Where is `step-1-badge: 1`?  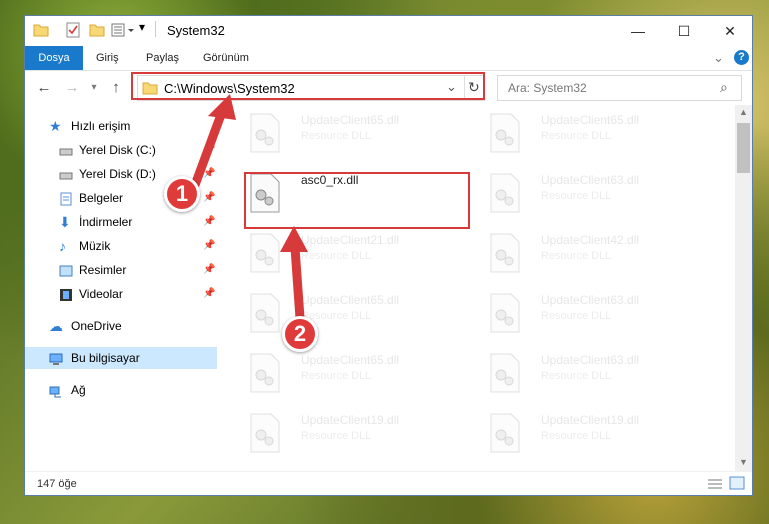
step-1-badge: 1 is located at coordinates (182, 194).